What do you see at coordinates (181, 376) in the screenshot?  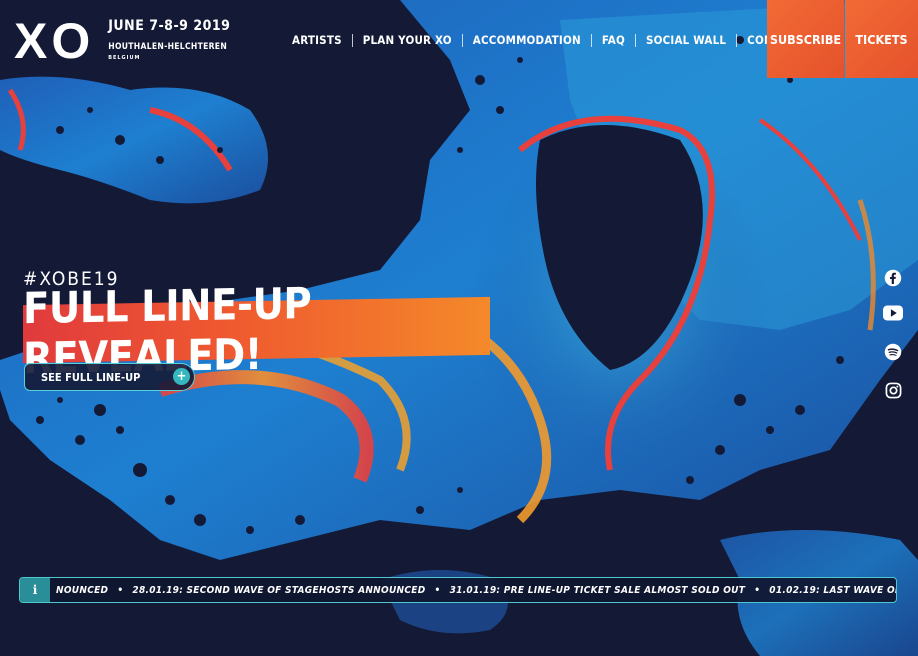 I see `plus-icon: +` at bounding box center [181, 376].